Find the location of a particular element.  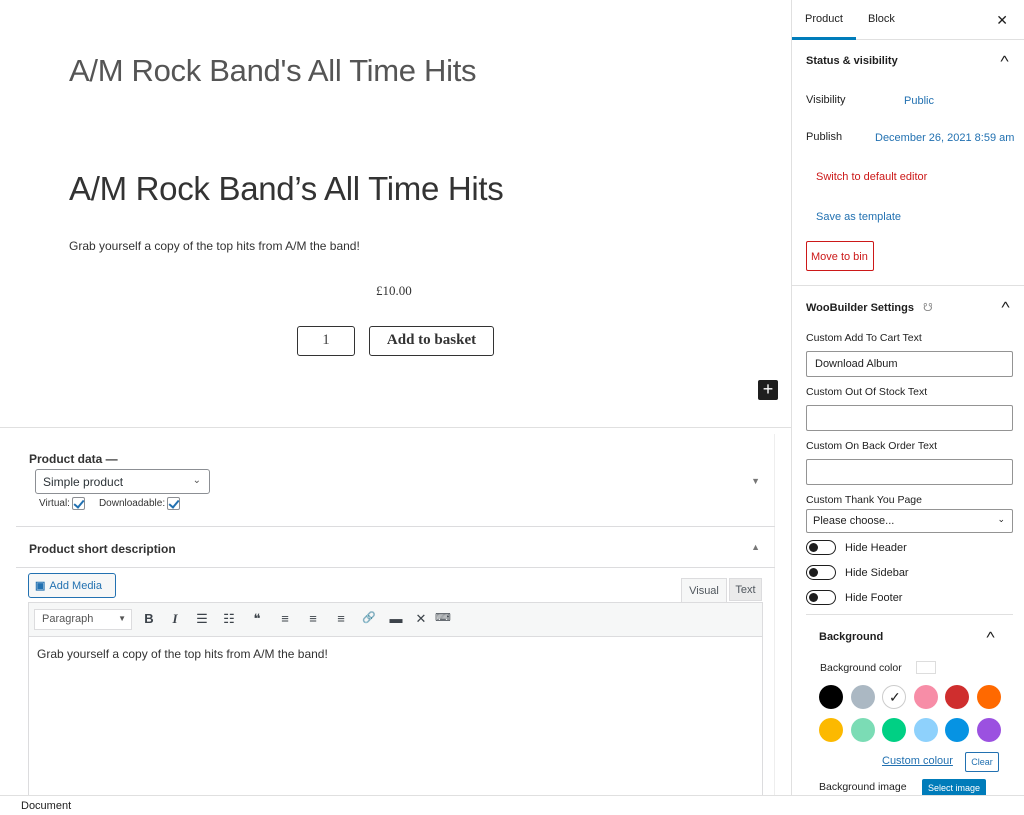

select-image-button: Select image is located at coordinates (954, 787).